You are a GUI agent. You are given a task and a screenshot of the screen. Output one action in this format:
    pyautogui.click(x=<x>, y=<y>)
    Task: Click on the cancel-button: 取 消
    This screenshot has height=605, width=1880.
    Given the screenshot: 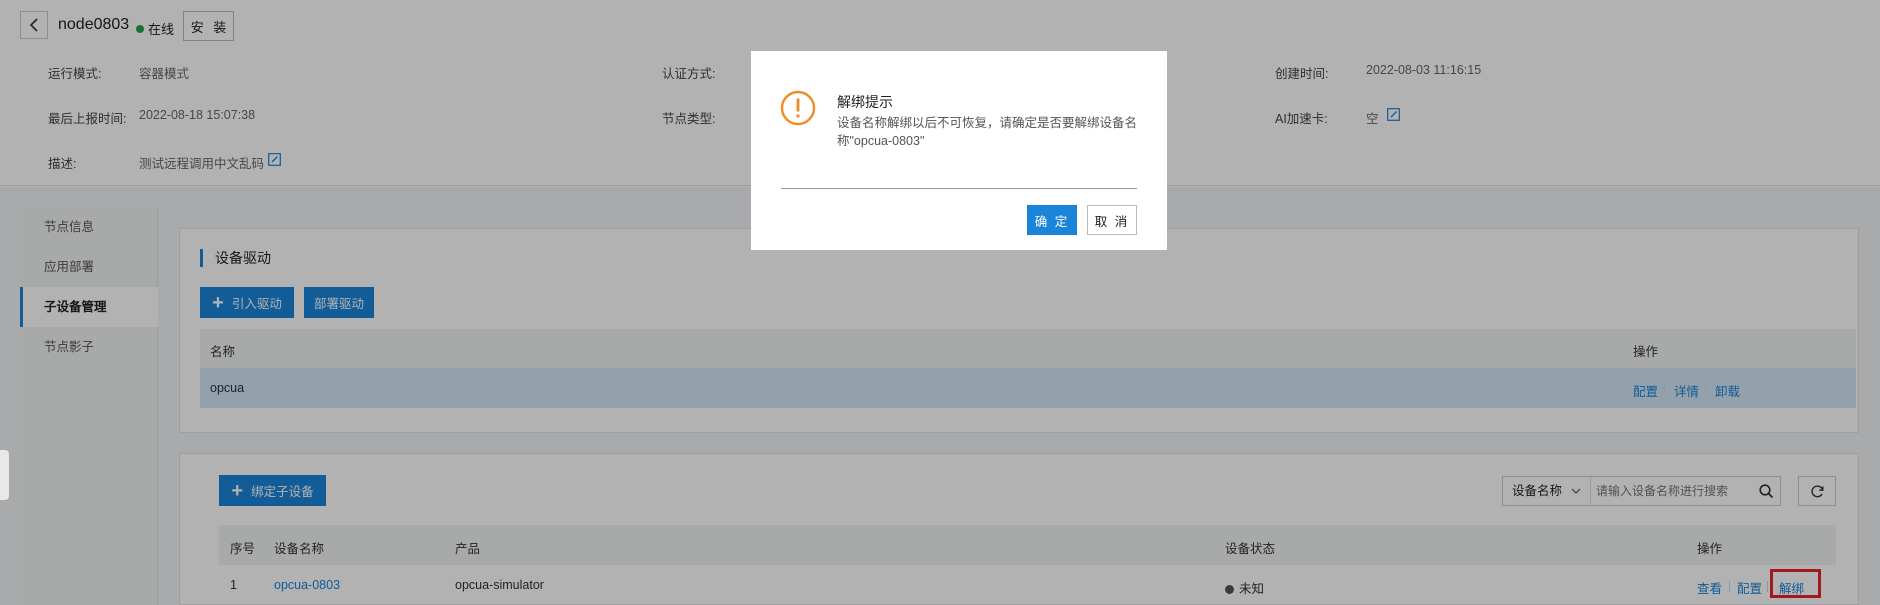 What is the action you would take?
    pyautogui.click(x=1112, y=220)
    